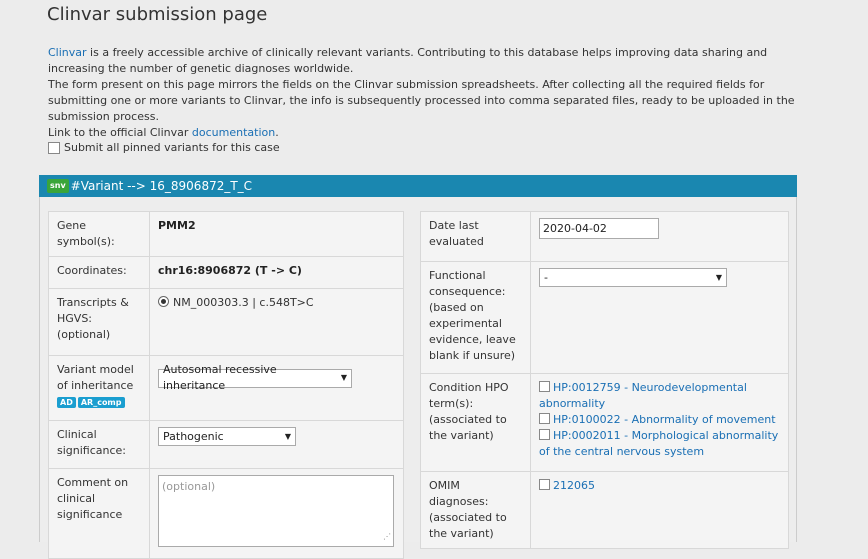 Image resolution: width=868 pixels, height=559 pixels. I want to click on clinvar-link: Clinvar, so click(67, 52).